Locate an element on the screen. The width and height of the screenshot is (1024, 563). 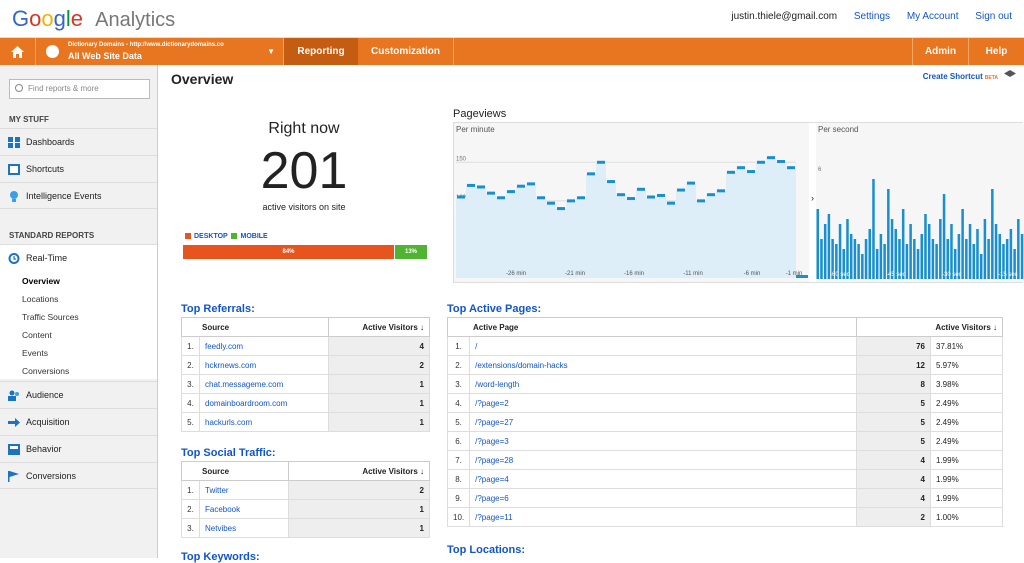
page-link: /extensions/domain-hacks is located at coordinates (663, 365).